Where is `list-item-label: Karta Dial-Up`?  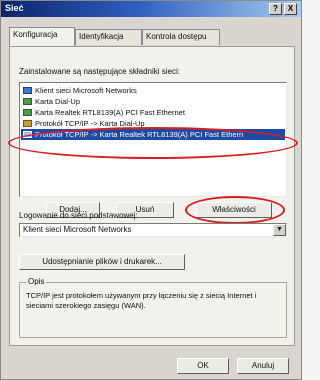 list-item-label: Karta Dial-Up is located at coordinates (58, 101).